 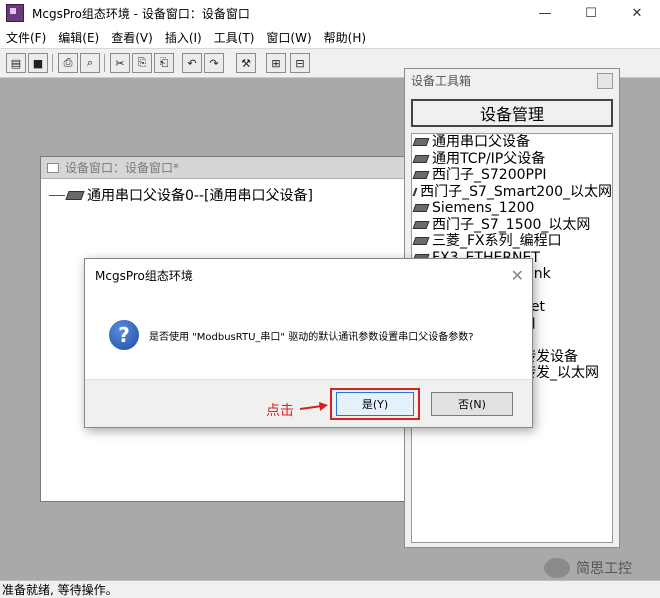 What do you see at coordinates (512, 159) in the screenshot?
I see `list-item: 通用TCP/IP父设备` at bounding box center [512, 159].